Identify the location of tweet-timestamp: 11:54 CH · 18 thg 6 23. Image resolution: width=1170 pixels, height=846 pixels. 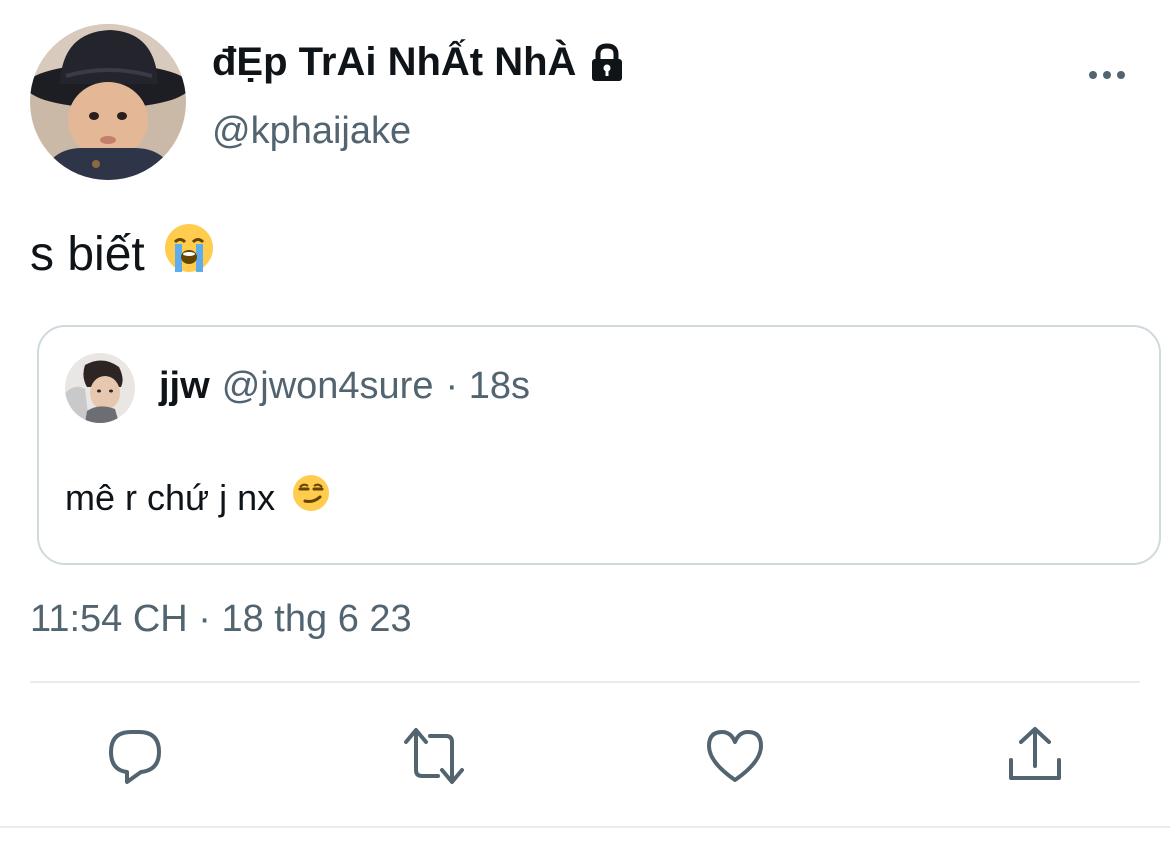
(221, 619).